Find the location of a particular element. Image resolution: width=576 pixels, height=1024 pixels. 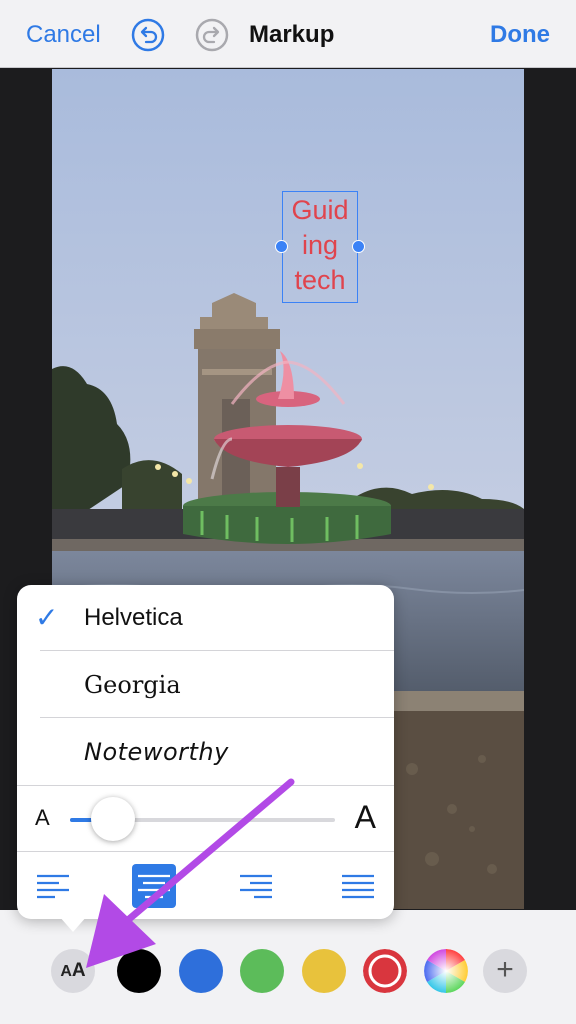

undo-icon is located at coordinates (148, 35).